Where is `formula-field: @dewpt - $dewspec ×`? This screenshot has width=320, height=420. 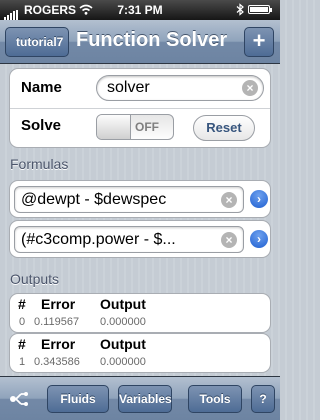
formula-field: @dewpt - $dewspec × is located at coordinates (129, 199).